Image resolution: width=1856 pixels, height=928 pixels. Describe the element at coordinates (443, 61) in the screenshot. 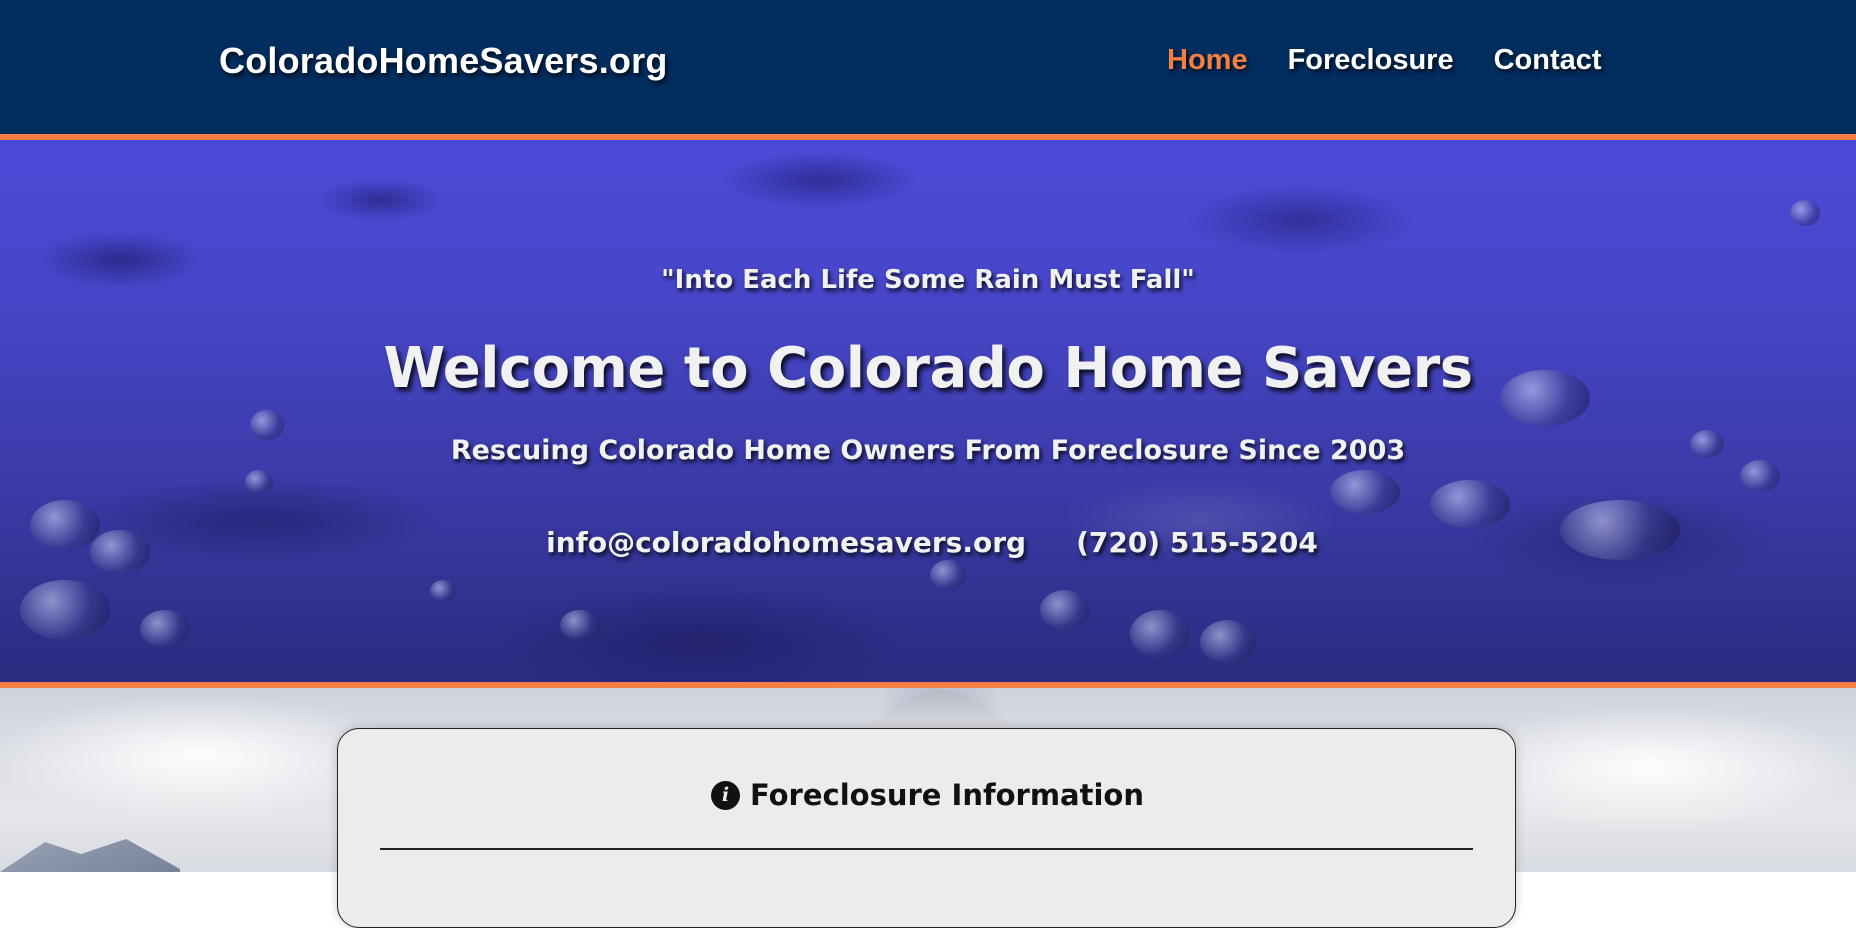

I see `brand-link: ColoradoHomeSavers.org` at that location.